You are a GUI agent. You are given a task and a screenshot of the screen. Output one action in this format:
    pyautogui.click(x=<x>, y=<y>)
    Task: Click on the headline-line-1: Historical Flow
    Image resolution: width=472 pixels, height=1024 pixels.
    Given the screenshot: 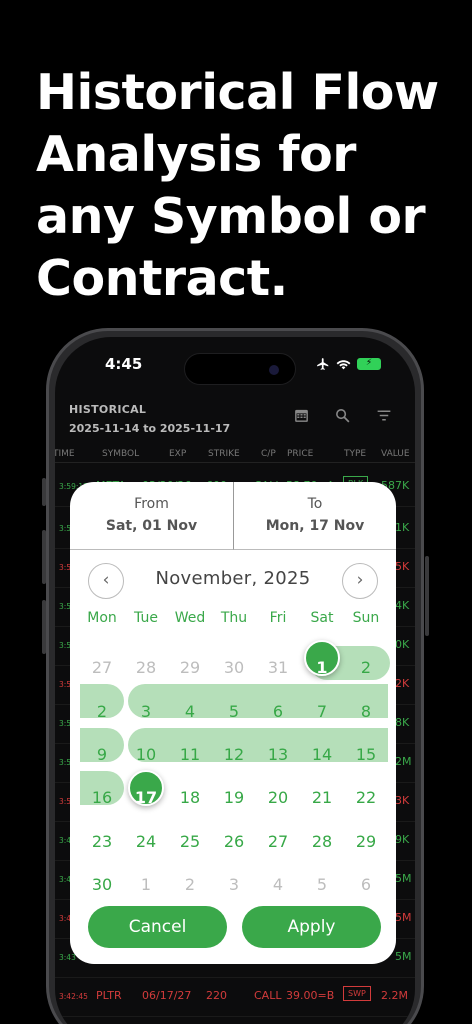 What is the action you would take?
    pyautogui.click(x=237, y=92)
    